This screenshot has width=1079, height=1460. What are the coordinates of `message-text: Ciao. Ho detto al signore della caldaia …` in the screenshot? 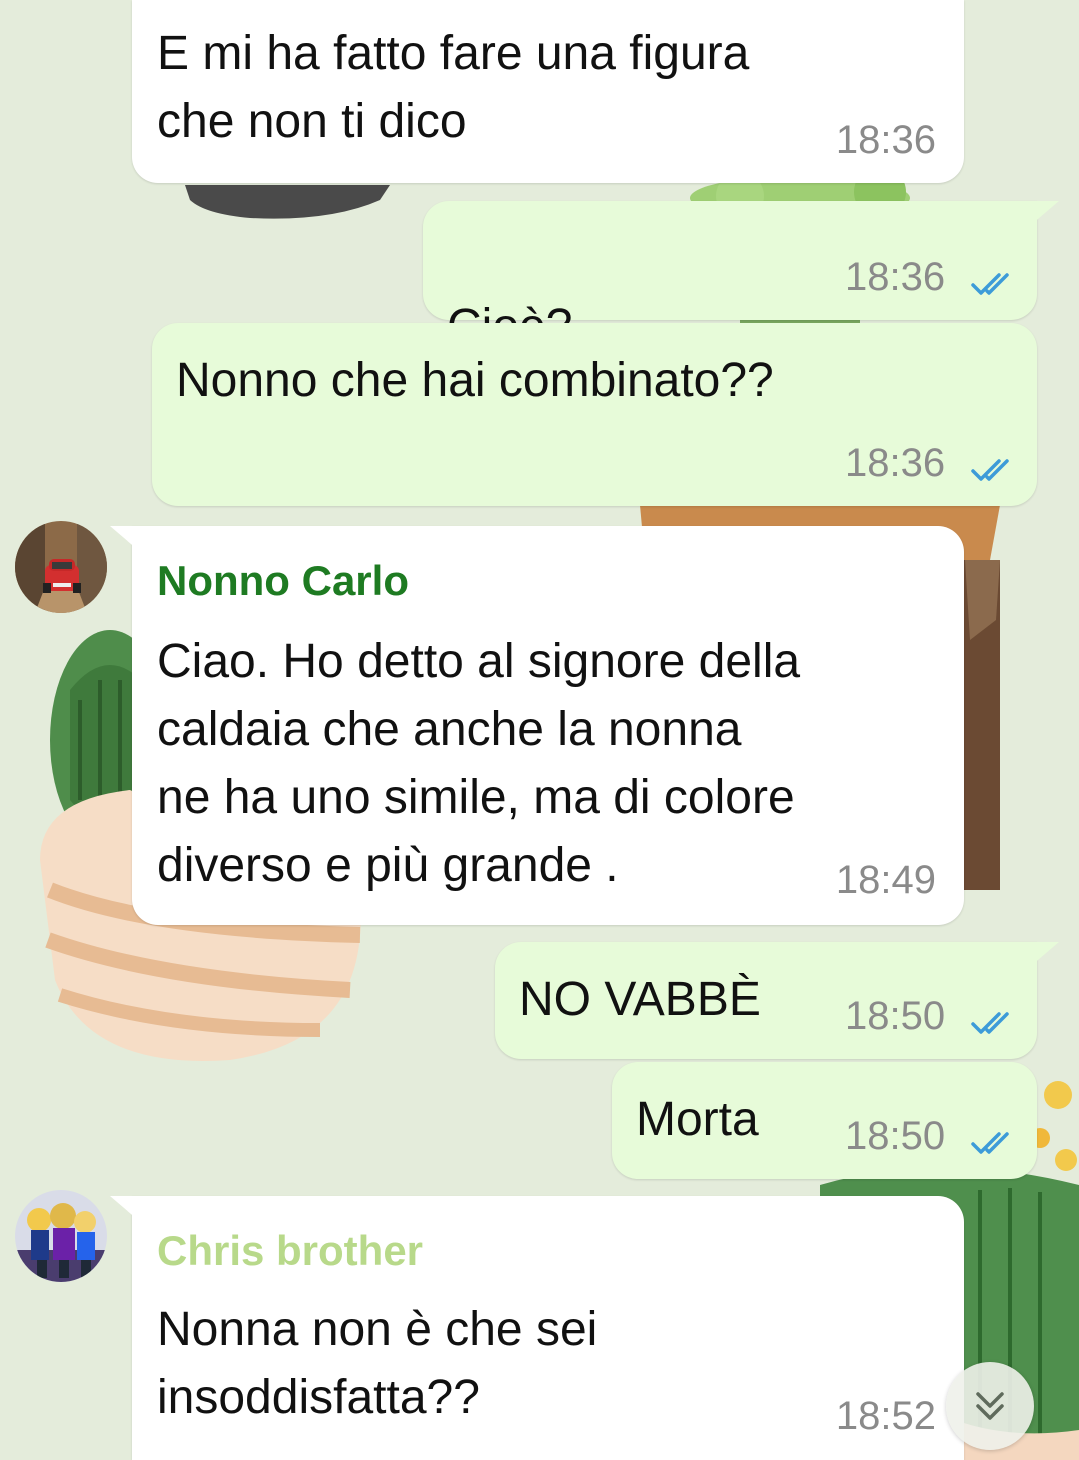 It's located at (479, 763).